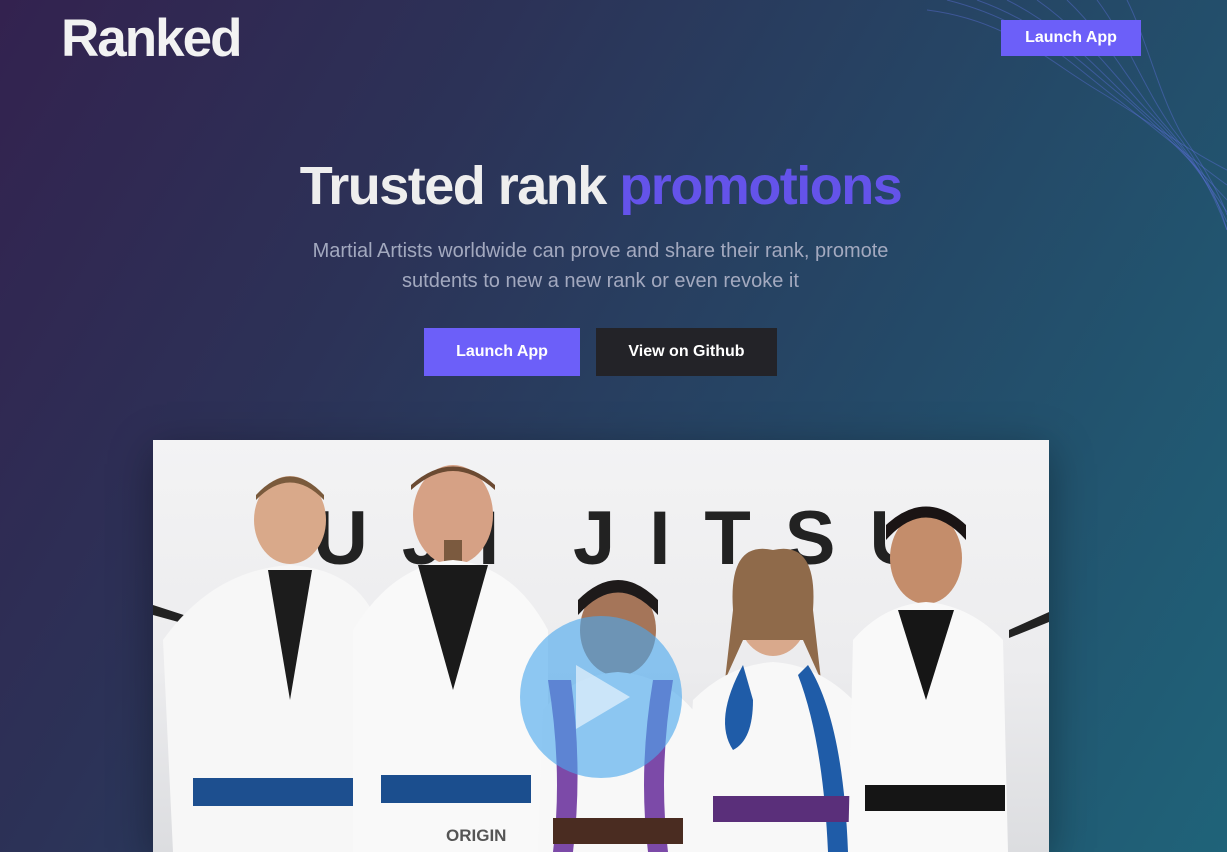 Image resolution: width=1227 pixels, height=852 pixels. I want to click on view-on-github-button: View on Github, so click(686, 352).